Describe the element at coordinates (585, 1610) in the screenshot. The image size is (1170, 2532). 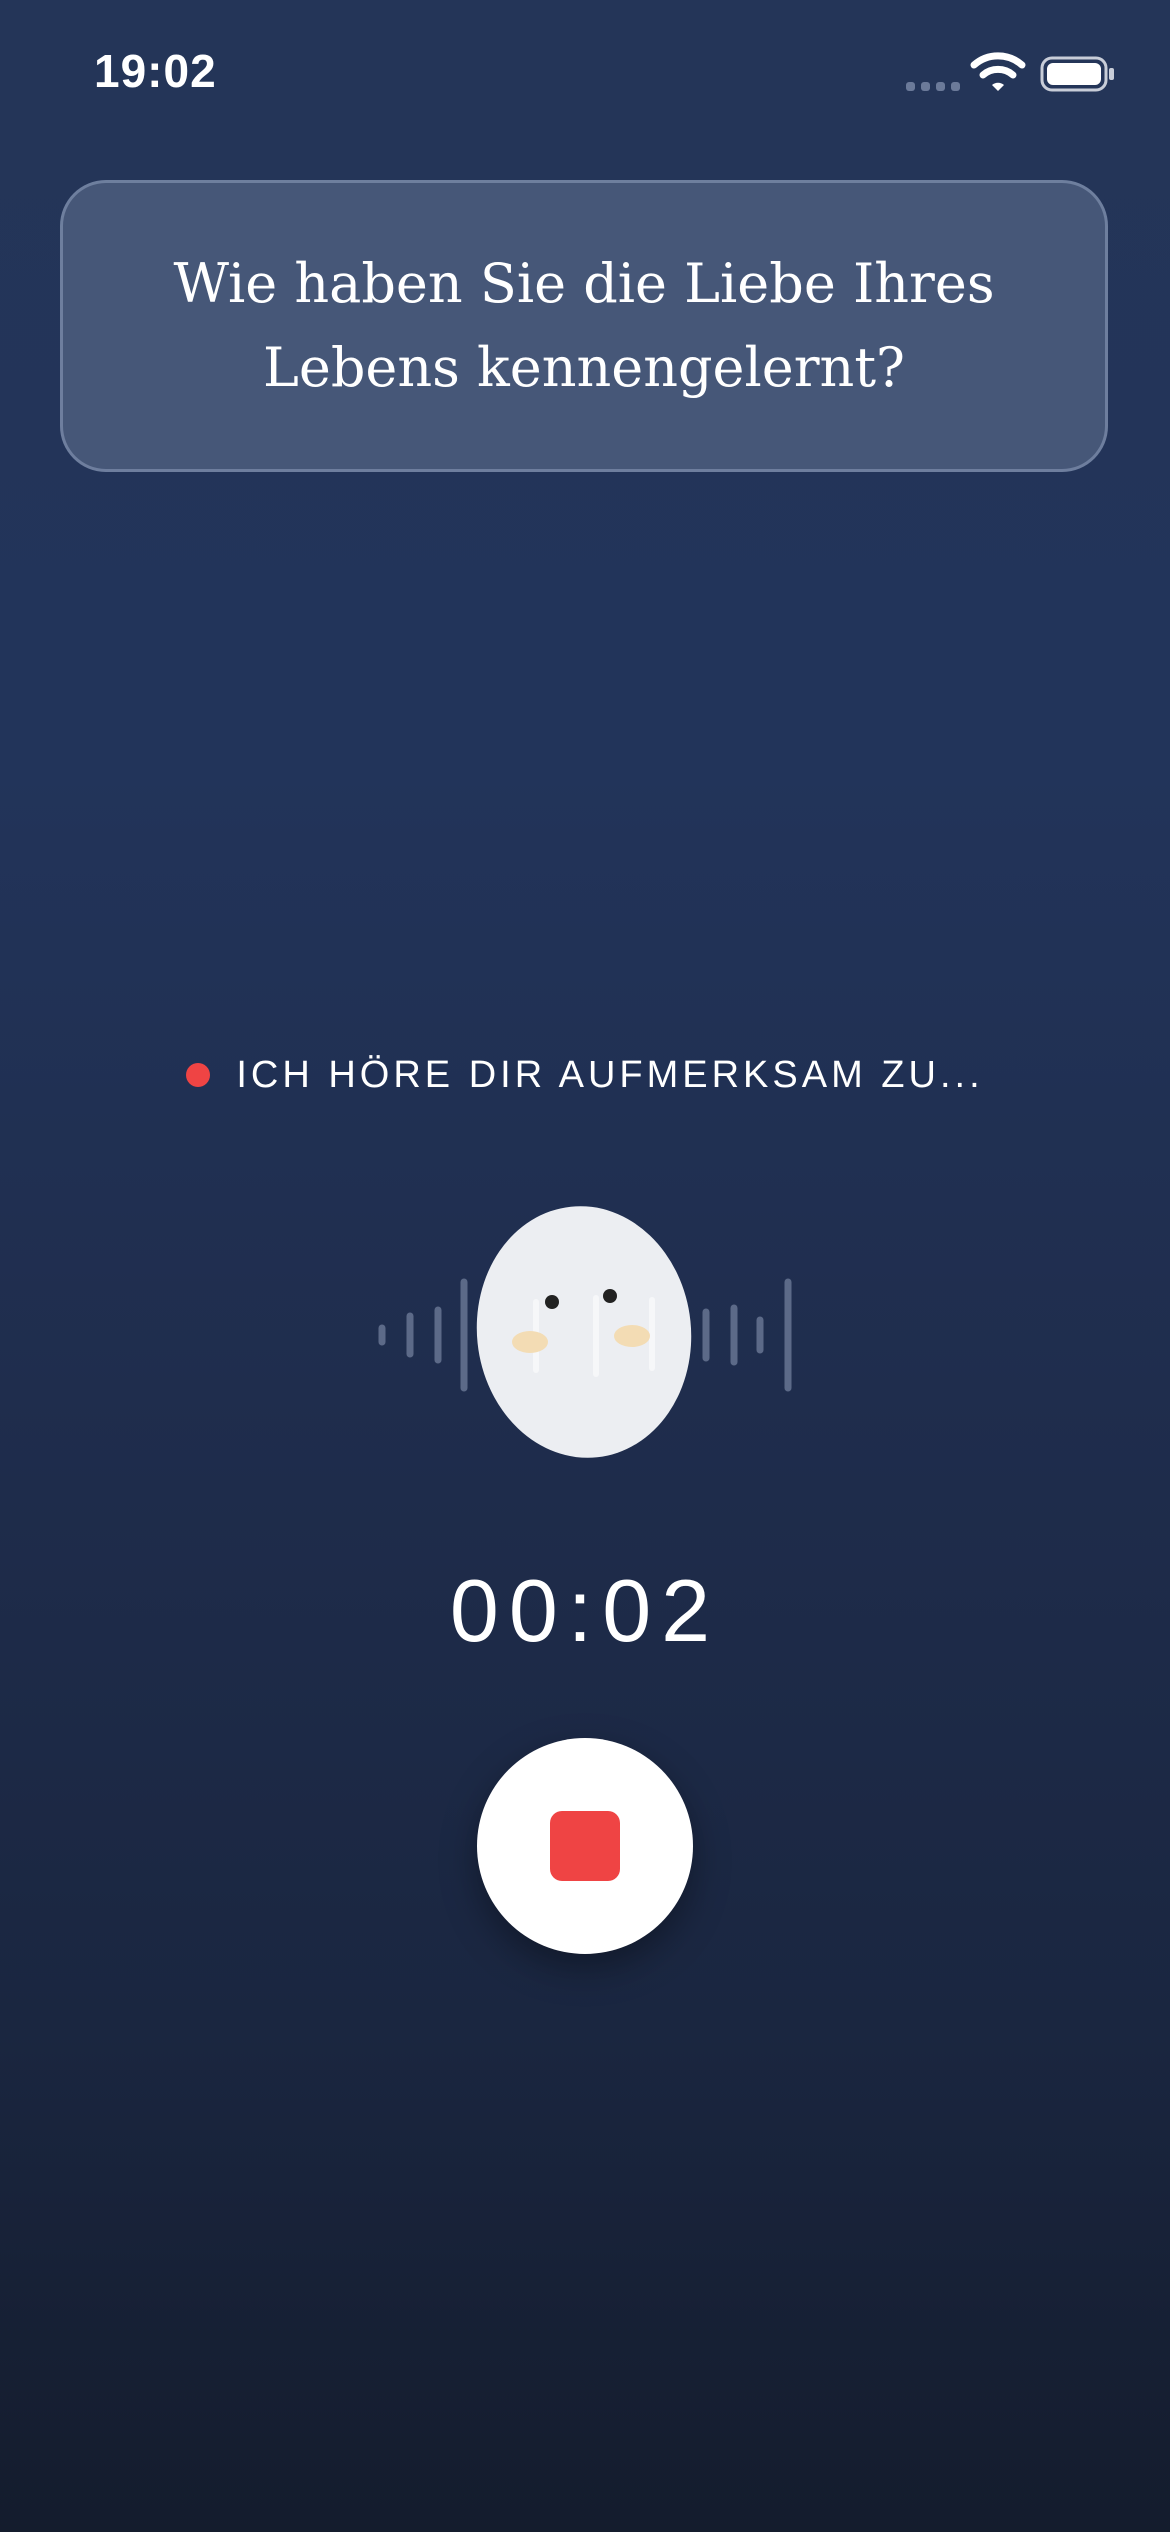
I see `recording-timer: 00:02` at that location.